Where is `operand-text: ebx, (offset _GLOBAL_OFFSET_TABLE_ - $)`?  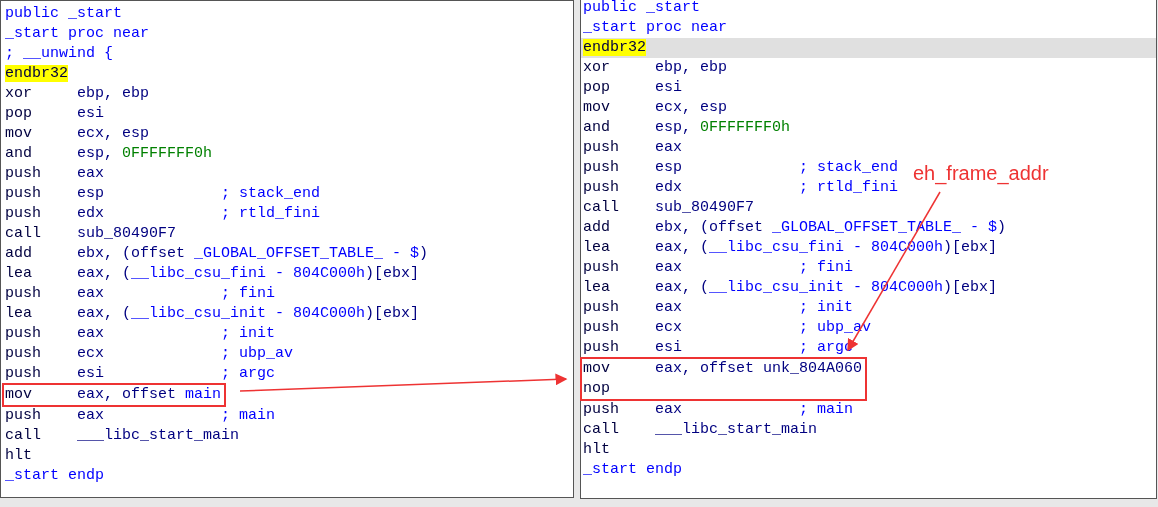 operand-text: ebx, (offset _GLOBAL_OFFSET_TABLE_ - $) is located at coordinates (253, 254).